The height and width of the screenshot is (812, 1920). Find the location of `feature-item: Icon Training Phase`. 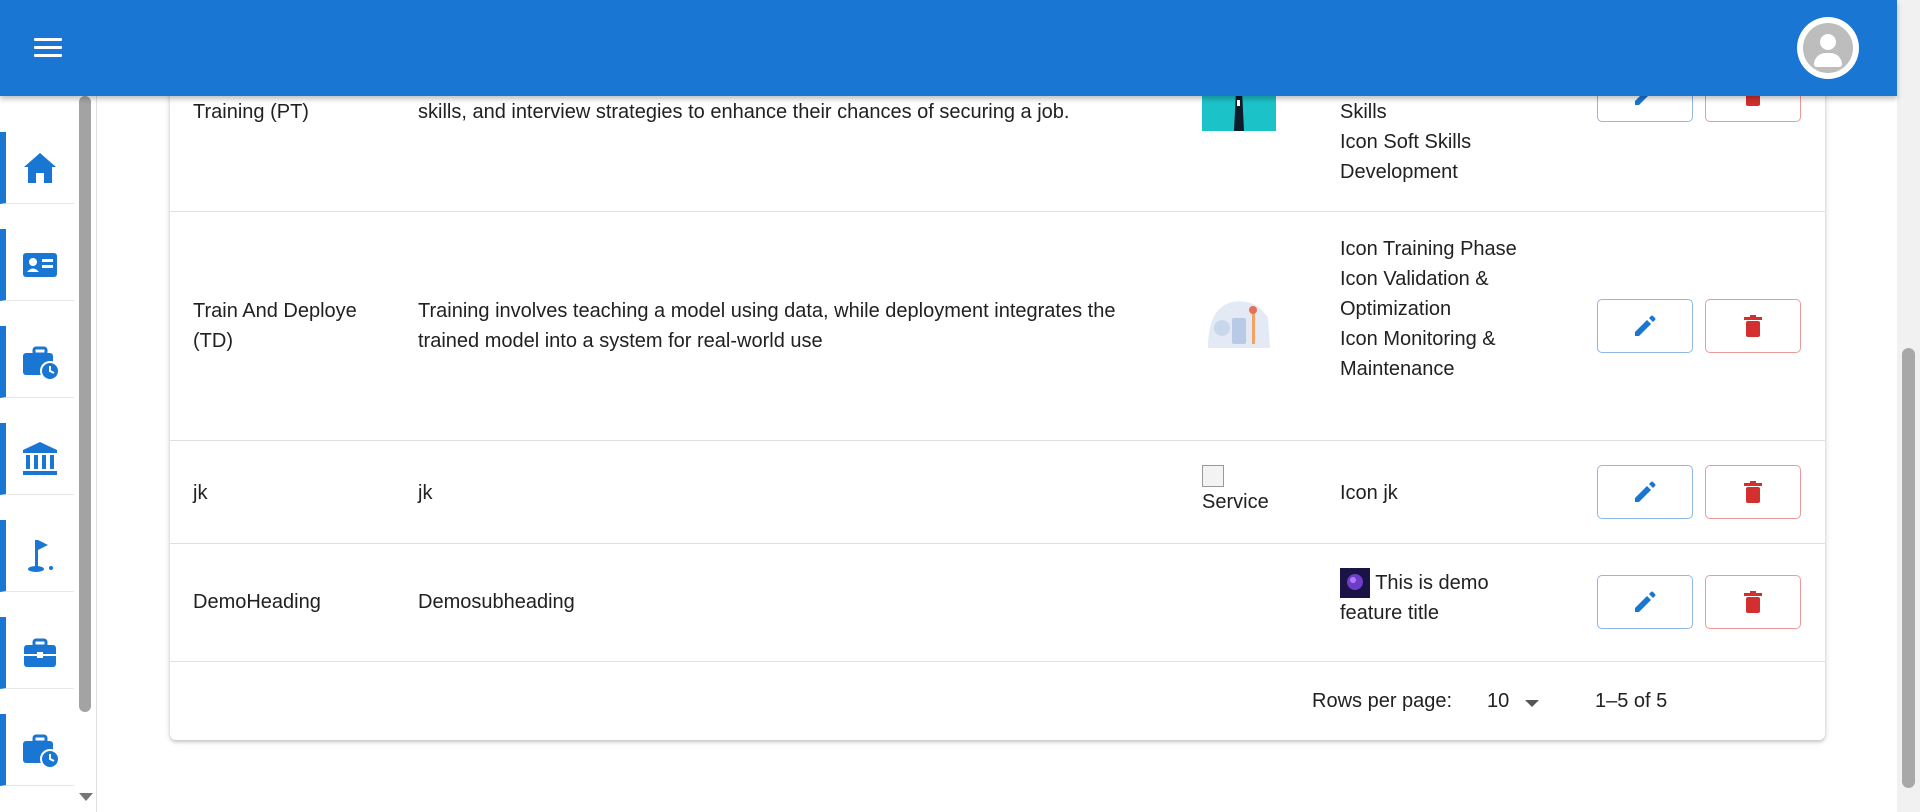

feature-item: Icon Training Phase is located at coordinates (1428, 249).